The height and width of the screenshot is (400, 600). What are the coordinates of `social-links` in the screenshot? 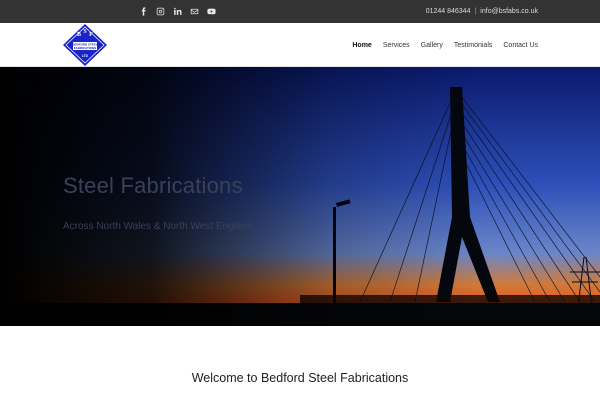 It's located at (177, 11).